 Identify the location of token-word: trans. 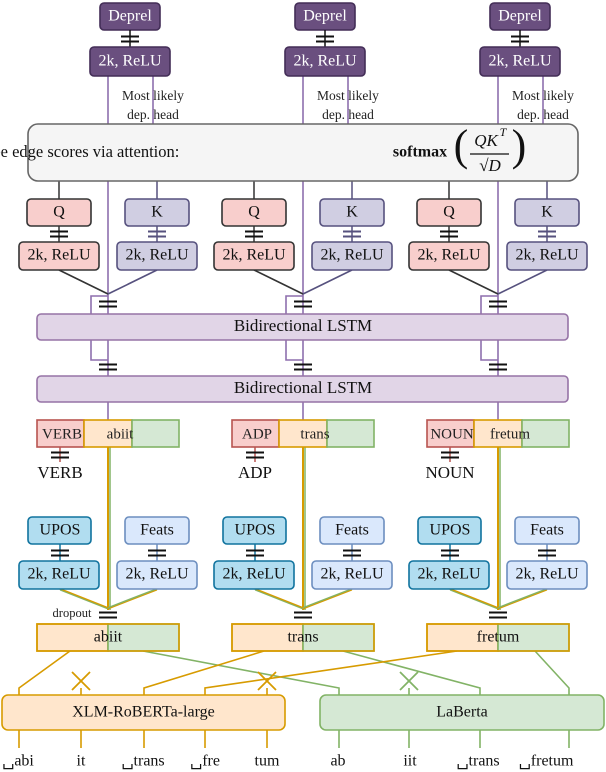
(314, 434).